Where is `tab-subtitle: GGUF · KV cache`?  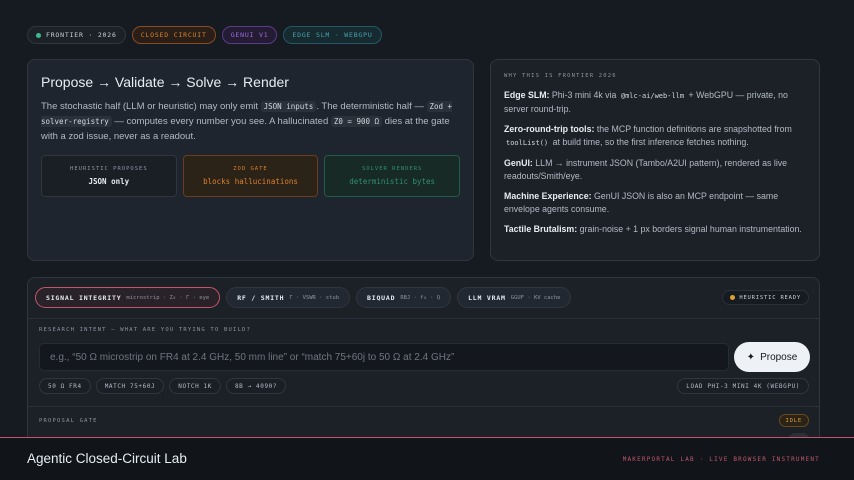 tab-subtitle: GGUF · KV cache is located at coordinates (535, 297).